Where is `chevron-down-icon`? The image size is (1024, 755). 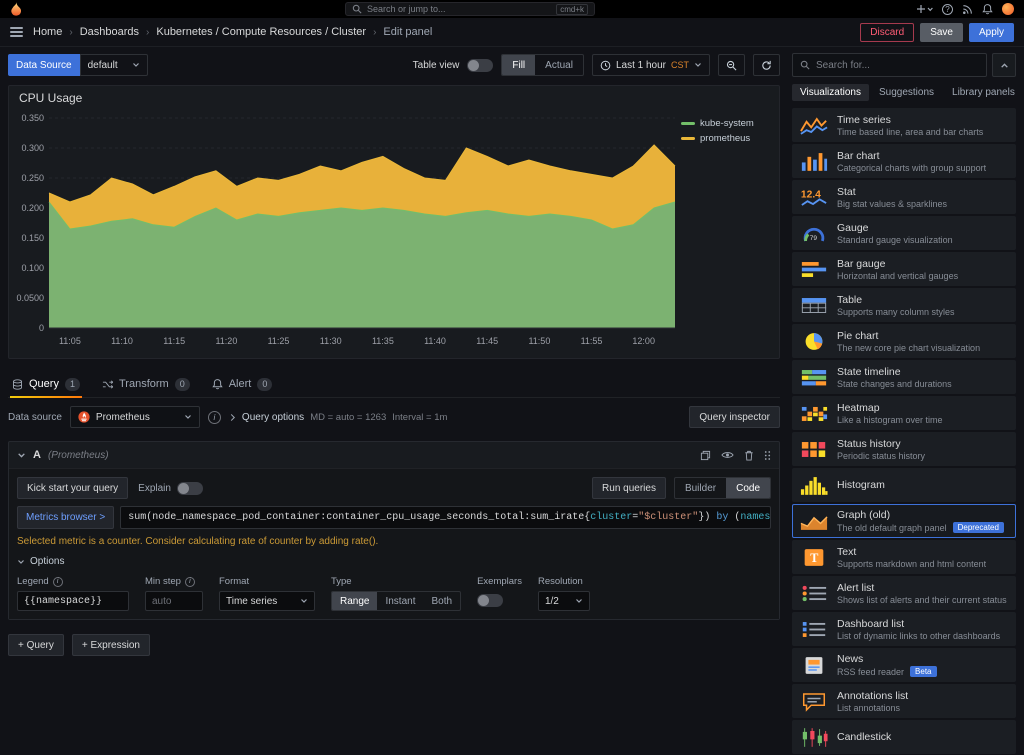
chevron-down-icon is located at coordinates (135, 65).